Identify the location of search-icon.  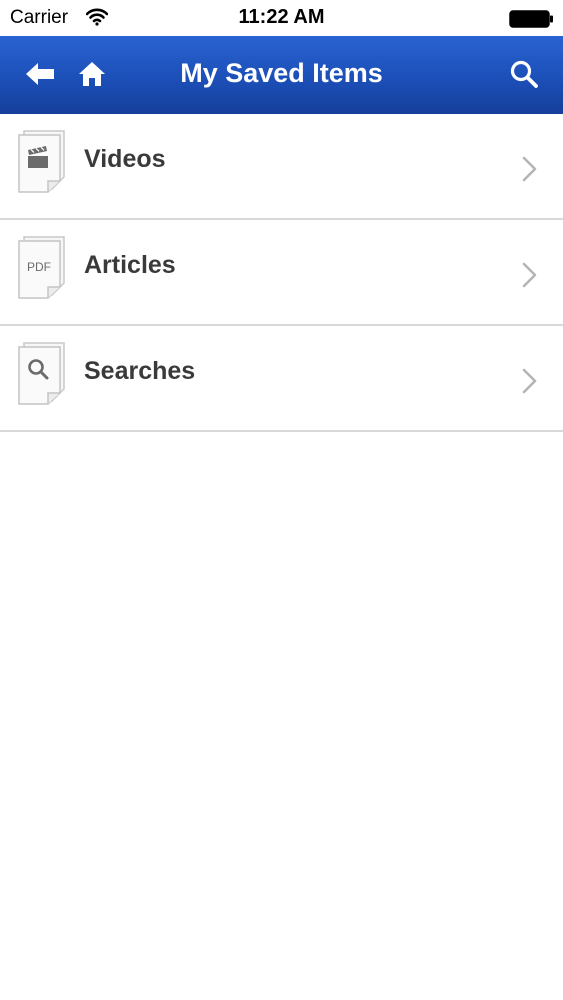
(524, 74).